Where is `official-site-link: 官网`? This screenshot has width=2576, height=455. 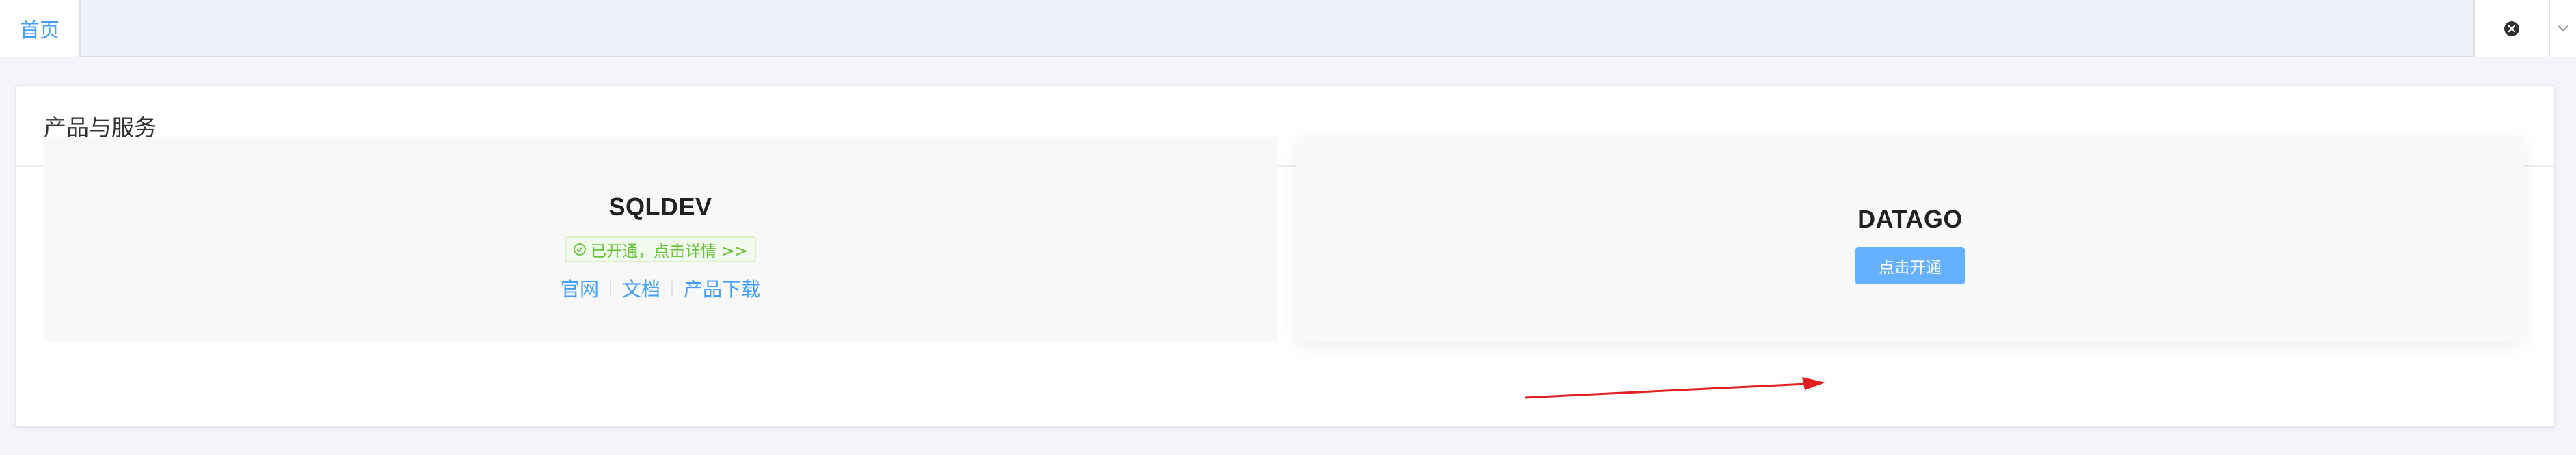 official-site-link: 官网 is located at coordinates (580, 288).